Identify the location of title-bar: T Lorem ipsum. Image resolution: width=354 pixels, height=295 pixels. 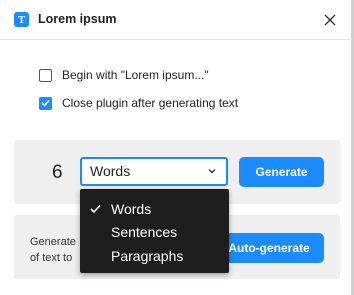
(176, 20).